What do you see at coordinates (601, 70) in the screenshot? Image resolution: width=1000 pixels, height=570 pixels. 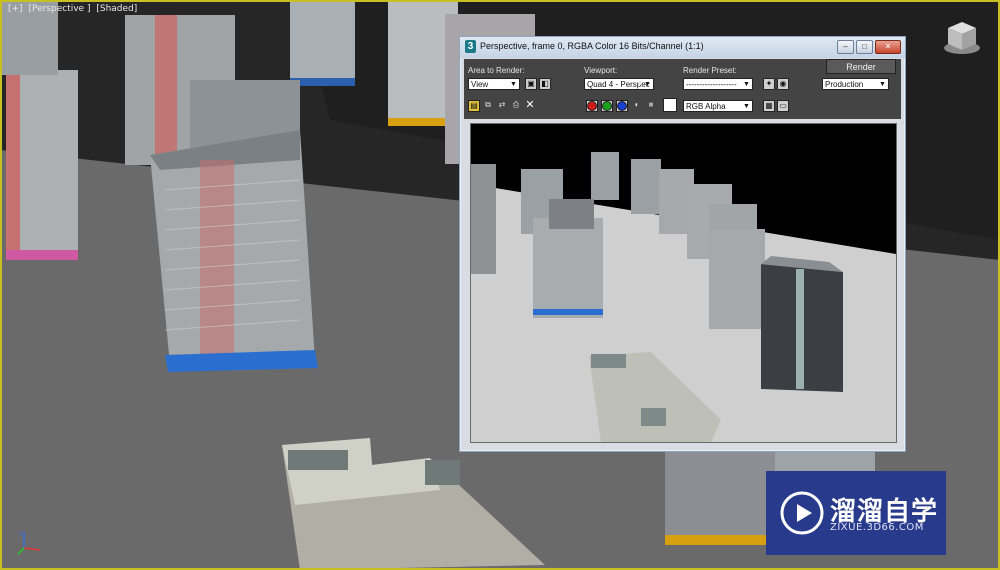 I see `viewport-label-text: Viewport:` at bounding box center [601, 70].